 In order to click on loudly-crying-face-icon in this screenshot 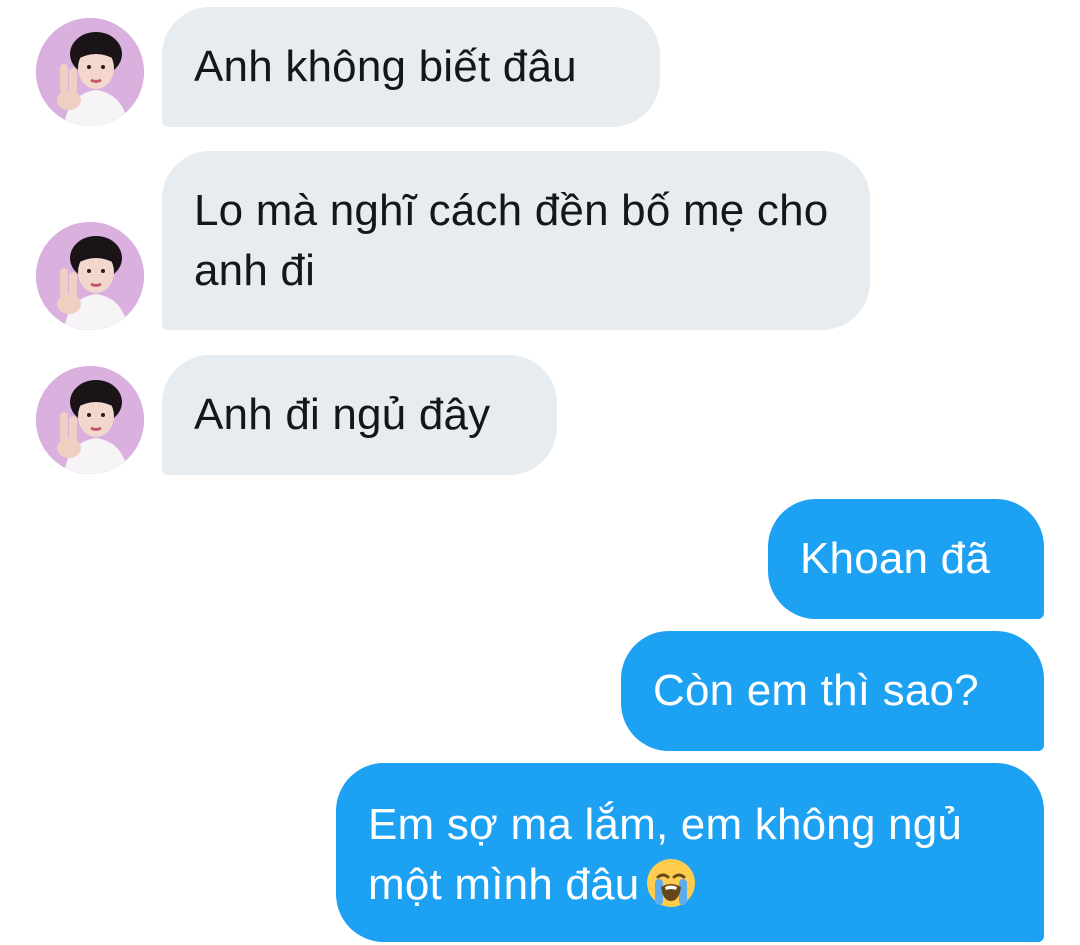, I will do `click(671, 883)`.